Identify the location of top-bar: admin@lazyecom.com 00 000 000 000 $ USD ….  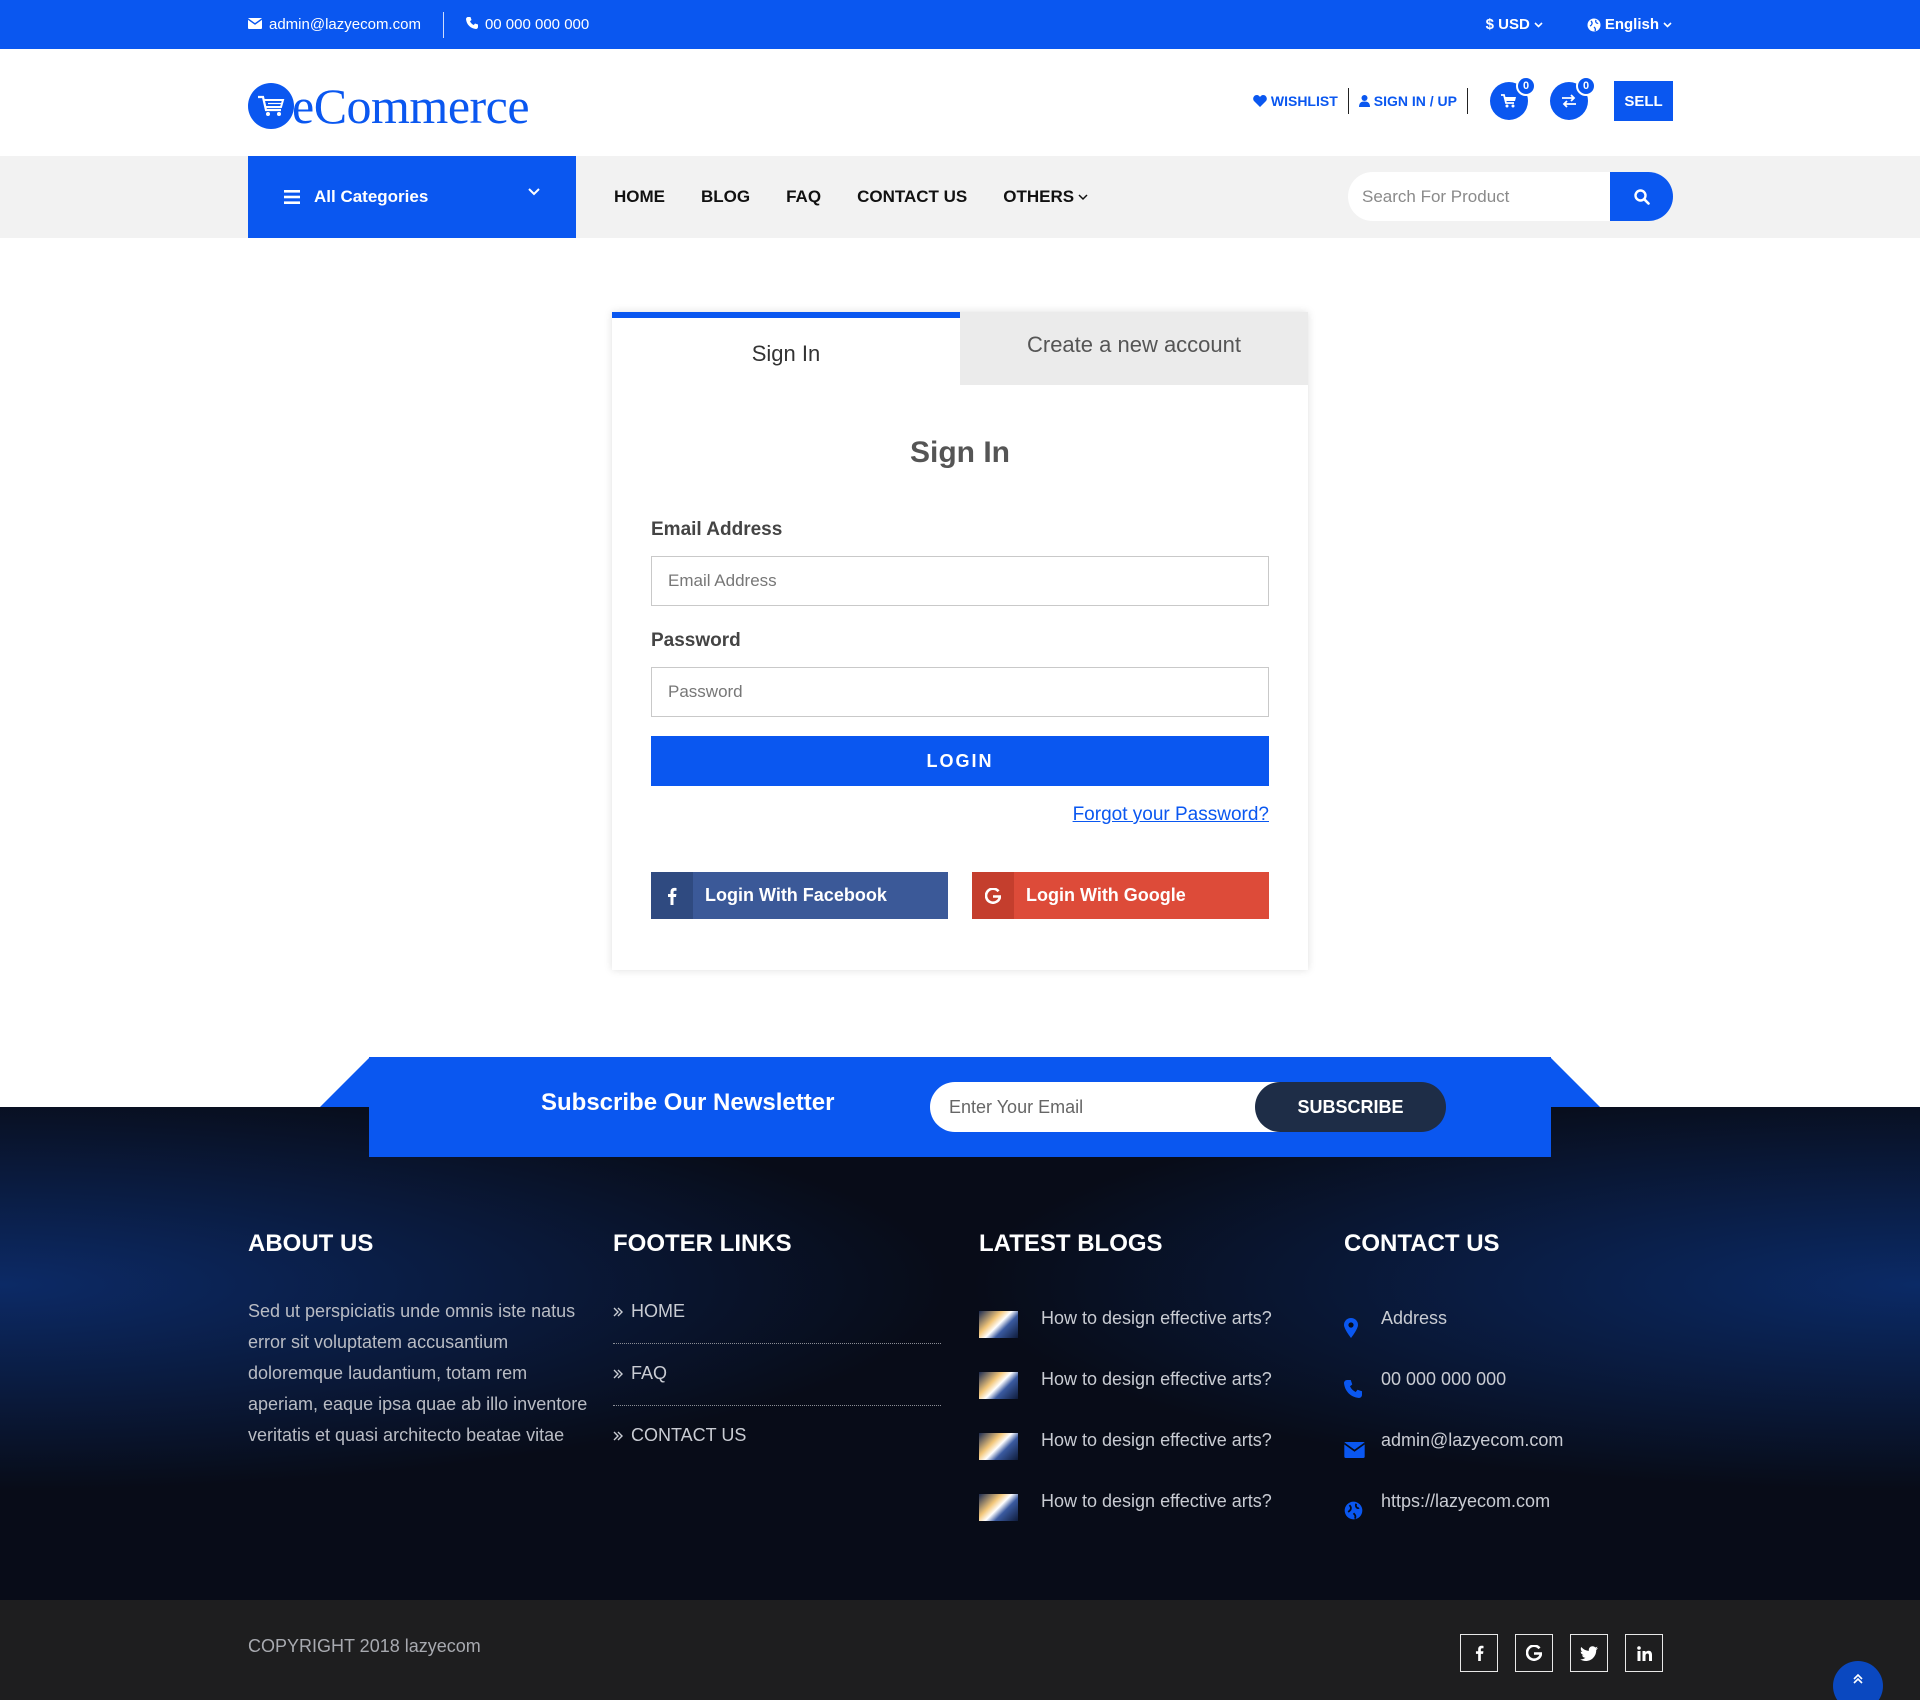
(960, 24).